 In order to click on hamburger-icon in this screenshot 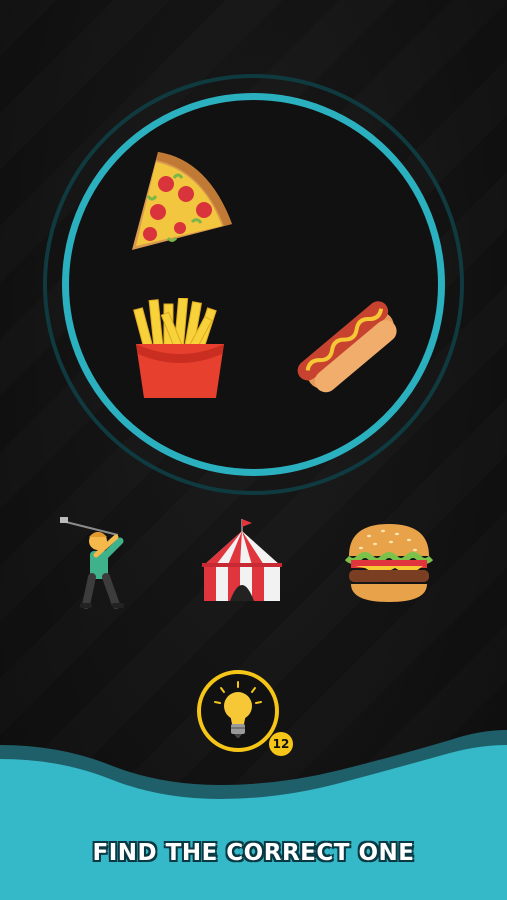, I will do `click(389, 563)`.